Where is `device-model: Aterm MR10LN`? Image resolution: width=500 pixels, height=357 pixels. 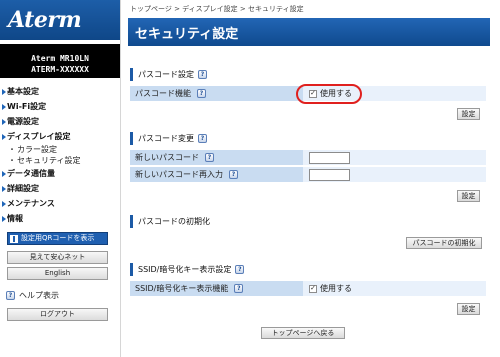 device-model: Aterm MR10LN is located at coordinates (60, 58).